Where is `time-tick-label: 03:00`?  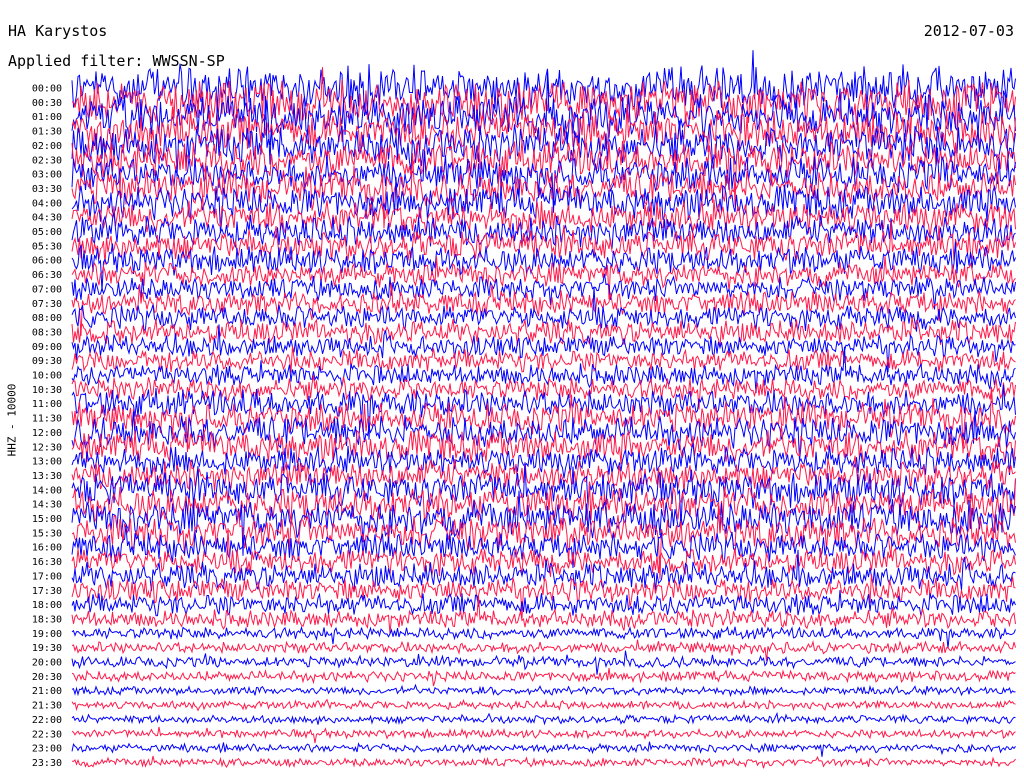
time-tick-label: 03:00 is located at coordinates (47, 175).